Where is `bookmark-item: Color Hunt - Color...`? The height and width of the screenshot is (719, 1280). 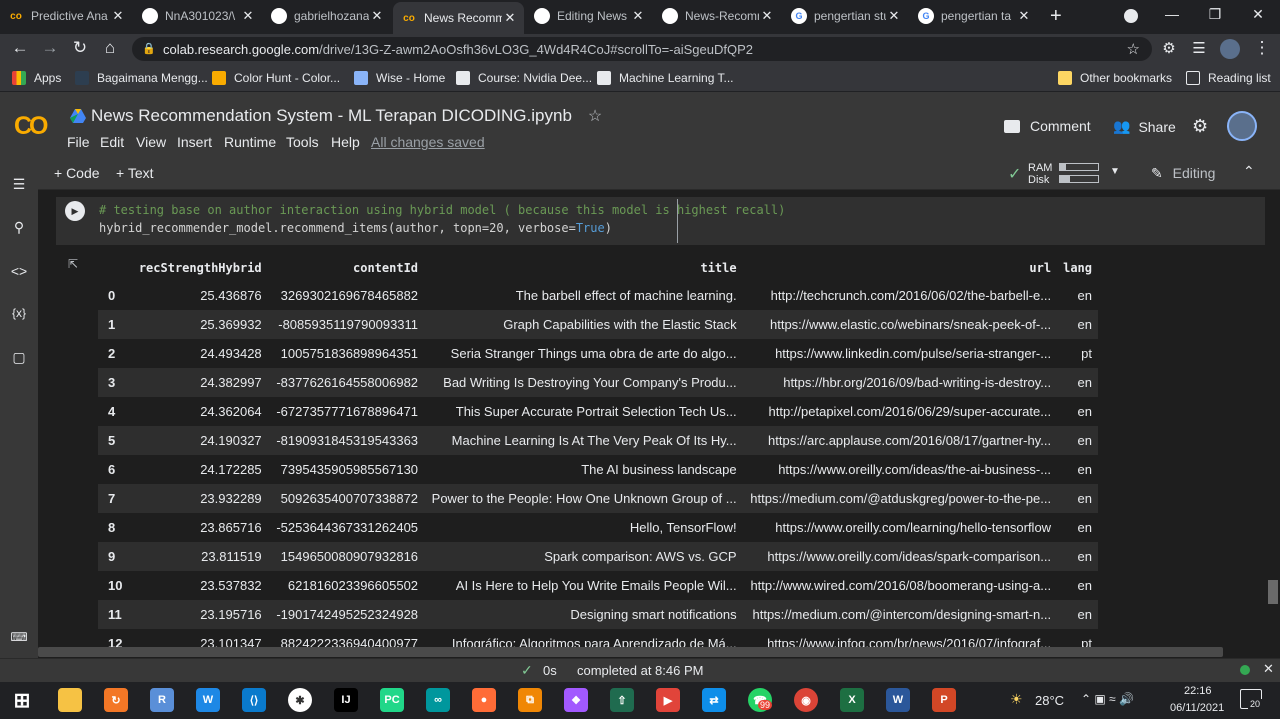
bookmark-item: Color Hunt - Color... is located at coordinates (276, 78).